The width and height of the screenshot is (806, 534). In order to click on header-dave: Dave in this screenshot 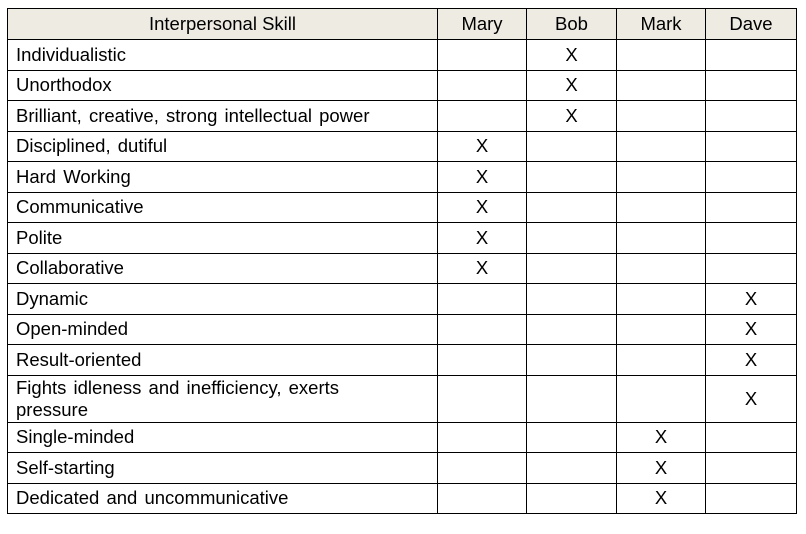, I will do `click(751, 24)`.